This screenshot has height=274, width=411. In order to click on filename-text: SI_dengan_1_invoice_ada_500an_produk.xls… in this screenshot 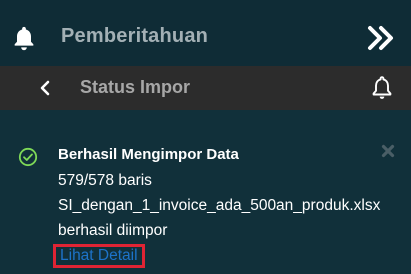, I will do `click(219, 205)`.